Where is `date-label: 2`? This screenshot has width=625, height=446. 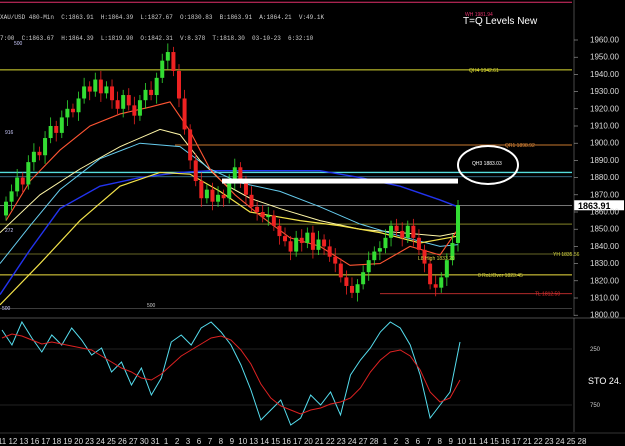
date-label: 2 is located at coordinates (177, 441).